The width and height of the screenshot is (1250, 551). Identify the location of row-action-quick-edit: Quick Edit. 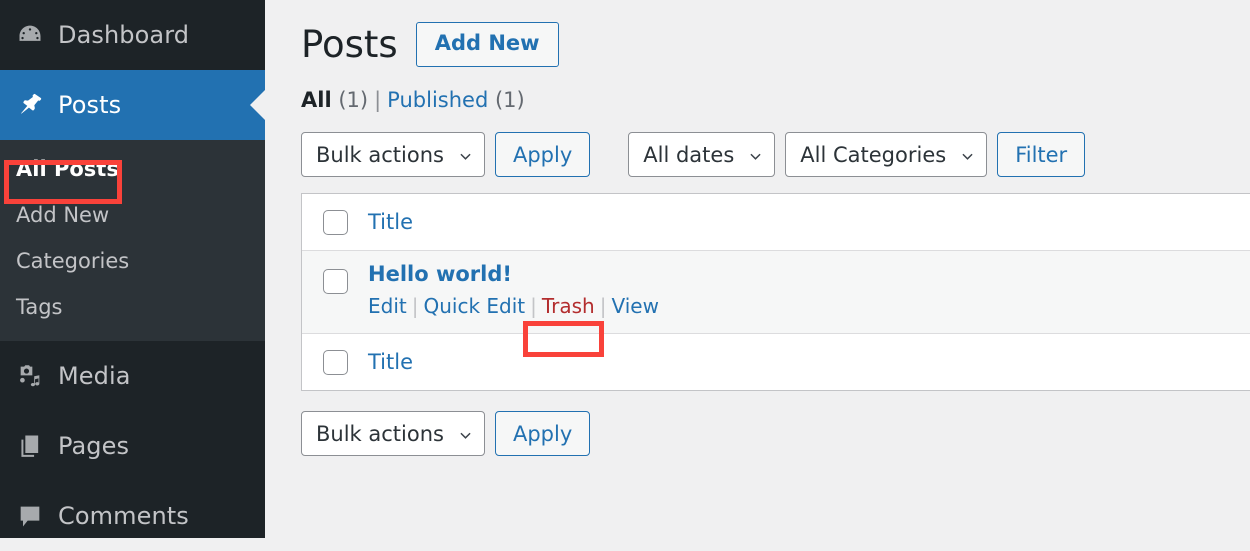
(474, 306).